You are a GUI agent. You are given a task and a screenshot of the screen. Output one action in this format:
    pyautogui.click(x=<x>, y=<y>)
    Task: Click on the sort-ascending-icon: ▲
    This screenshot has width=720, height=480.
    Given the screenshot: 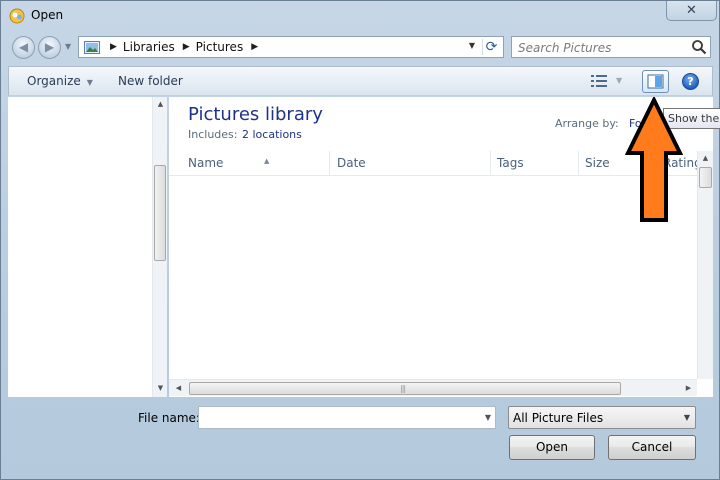 What is the action you would take?
    pyautogui.click(x=267, y=161)
    